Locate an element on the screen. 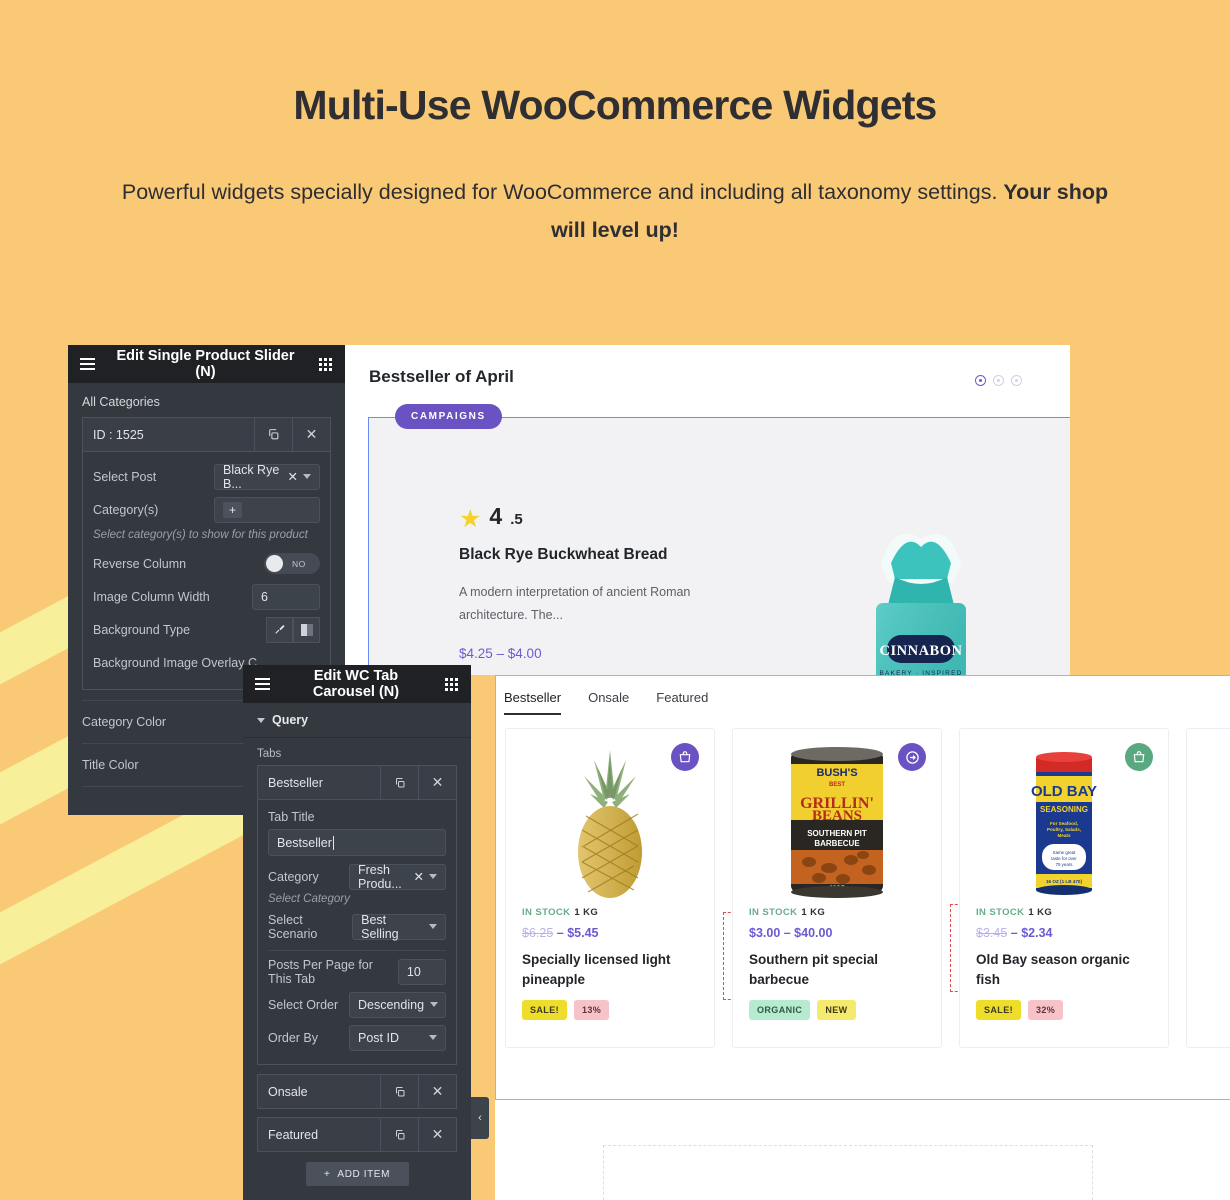 This screenshot has width=1230, height=1200. tag-percent: 13% is located at coordinates (592, 1010).